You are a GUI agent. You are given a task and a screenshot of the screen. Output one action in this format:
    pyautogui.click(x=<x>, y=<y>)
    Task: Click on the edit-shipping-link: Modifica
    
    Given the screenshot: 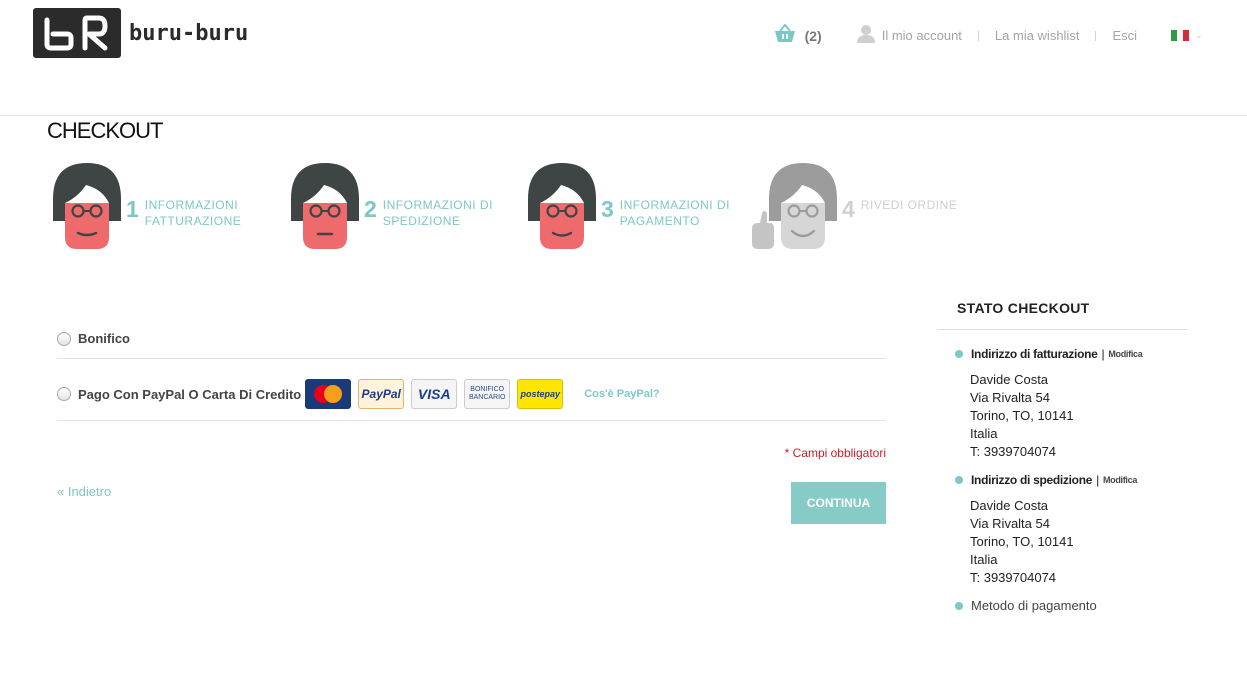 What is the action you would take?
    pyautogui.click(x=1120, y=480)
    